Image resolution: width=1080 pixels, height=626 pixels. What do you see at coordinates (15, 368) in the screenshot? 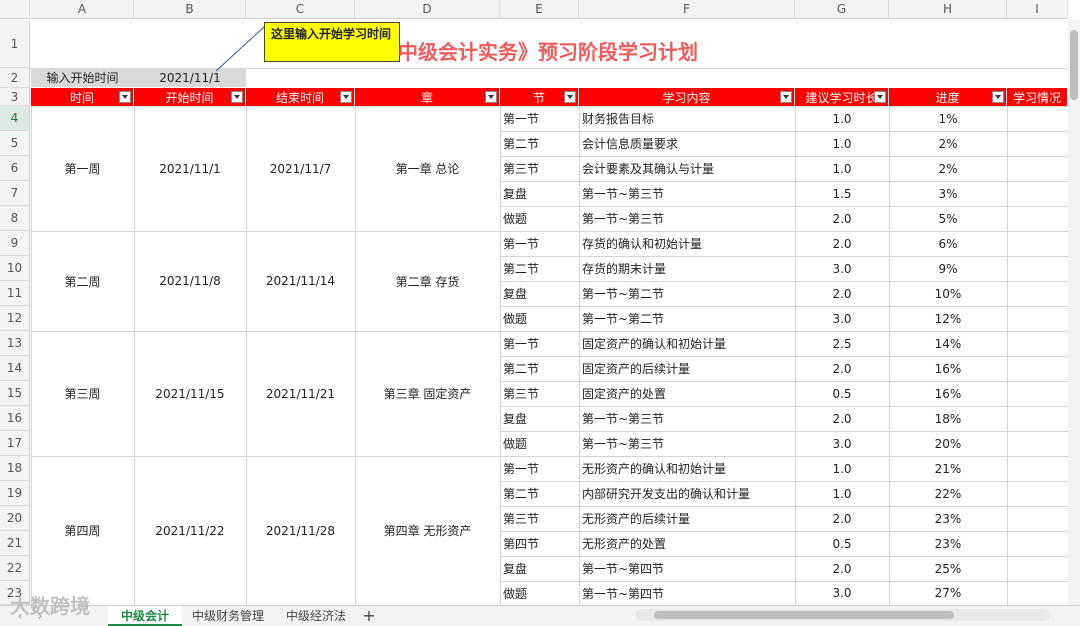
I see `row-header-14: 14` at bounding box center [15, 368].